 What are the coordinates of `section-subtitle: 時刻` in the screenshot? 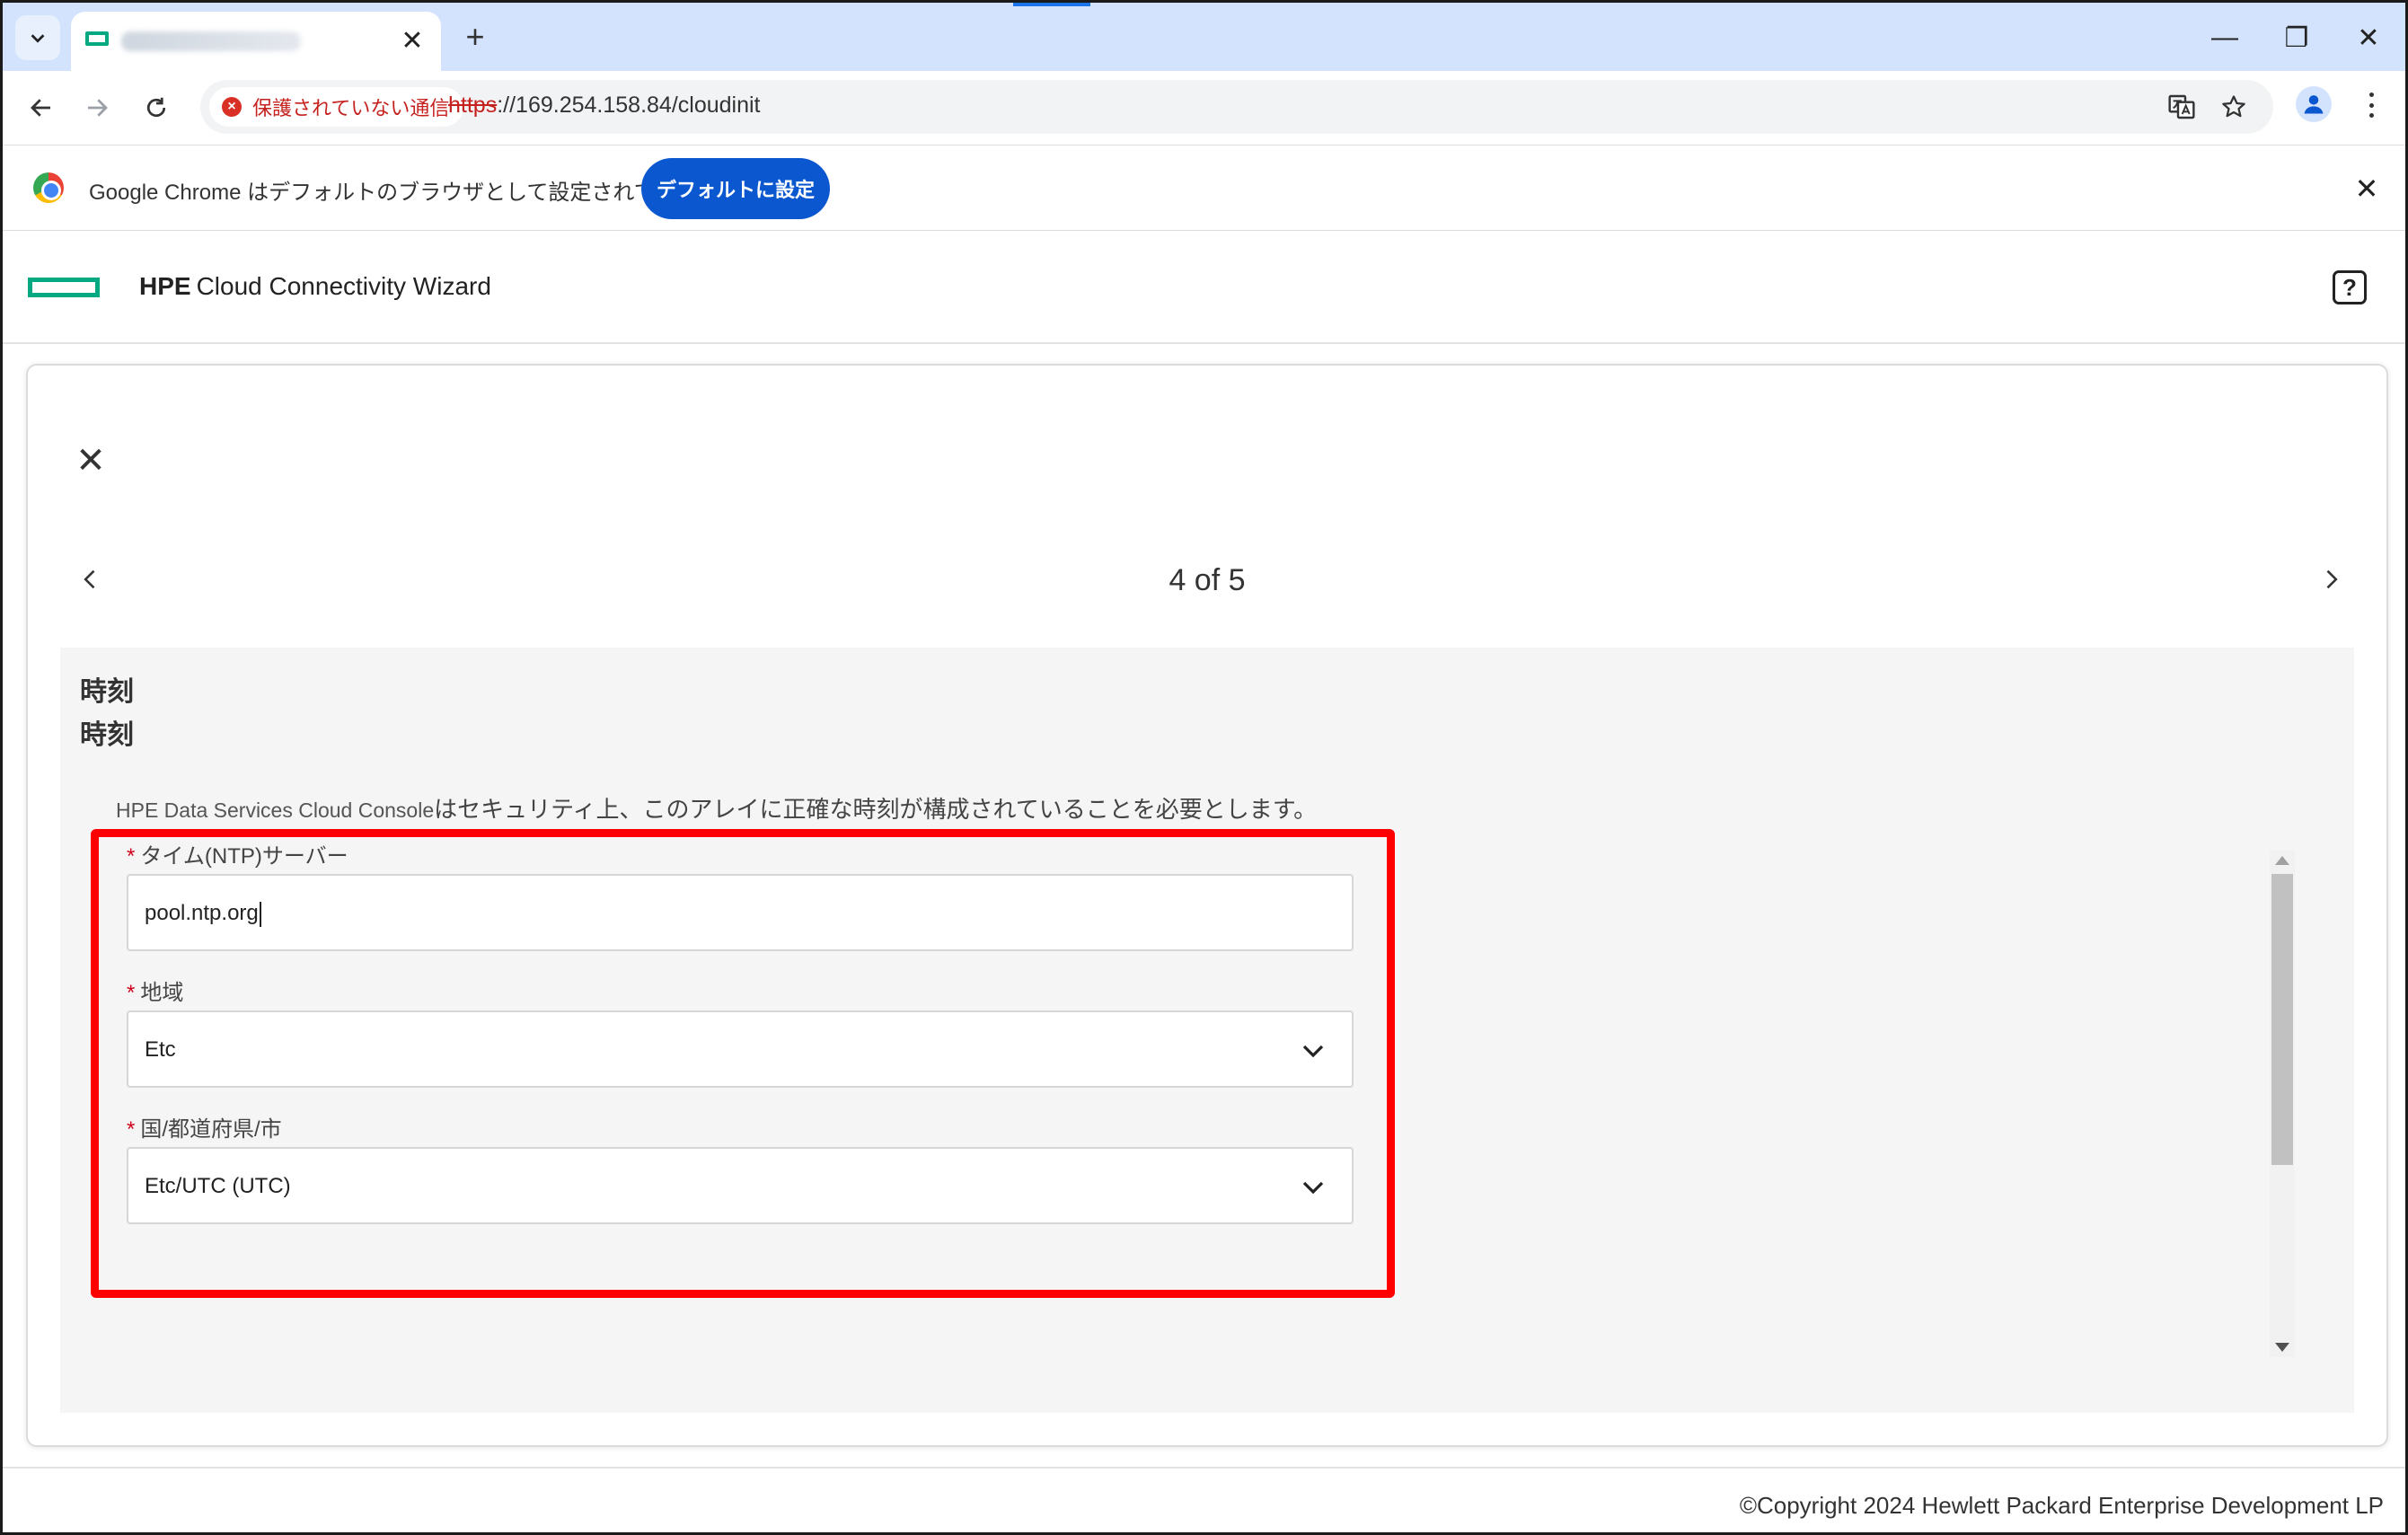 It's located at (107, 735).